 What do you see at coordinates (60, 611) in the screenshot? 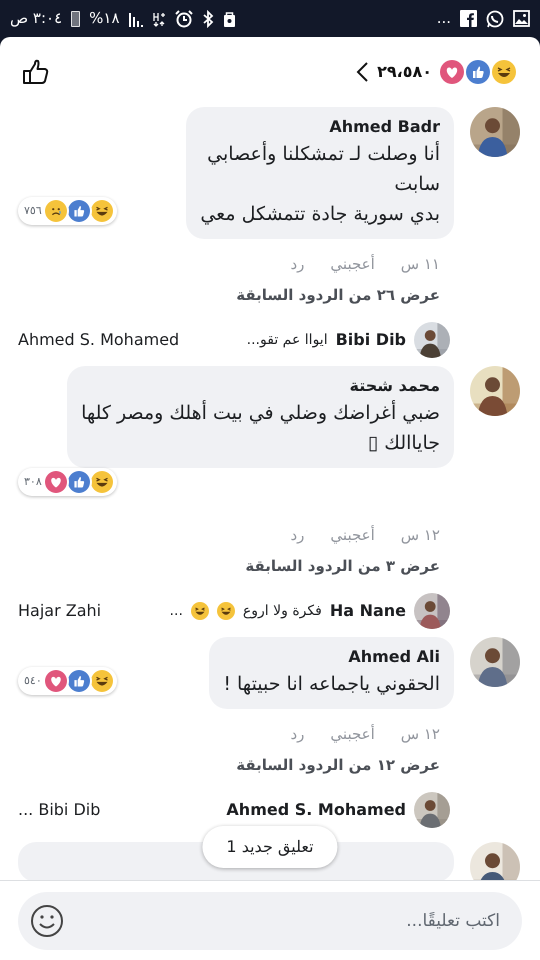
I see `reply-author: Hajar Zahi` at bounding box center [60, 611].